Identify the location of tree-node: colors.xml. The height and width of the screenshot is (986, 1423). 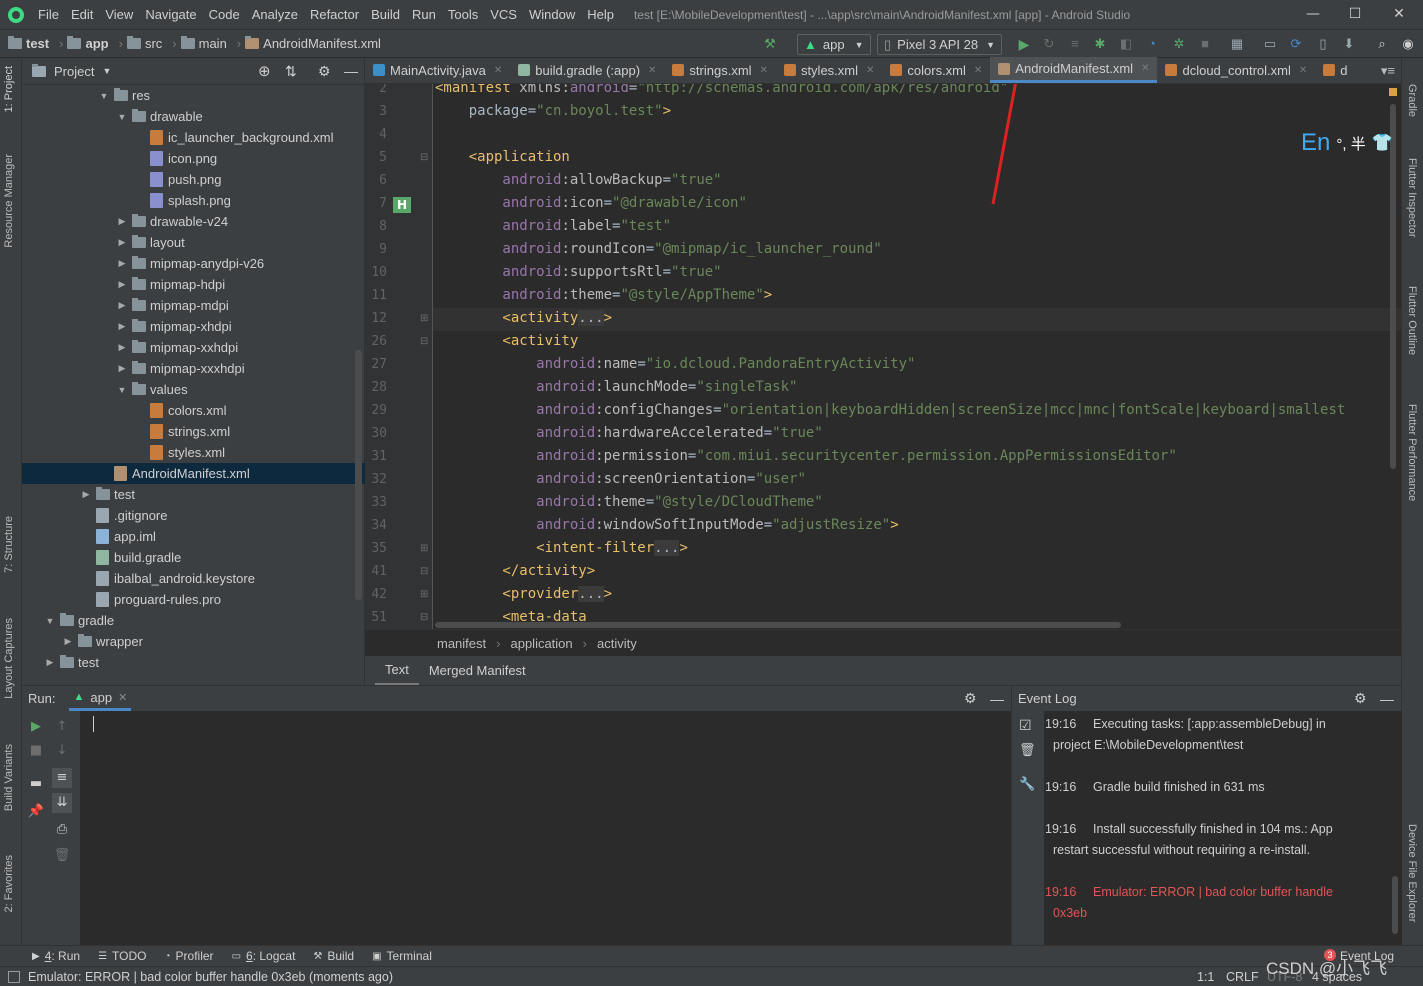
(193, 410).